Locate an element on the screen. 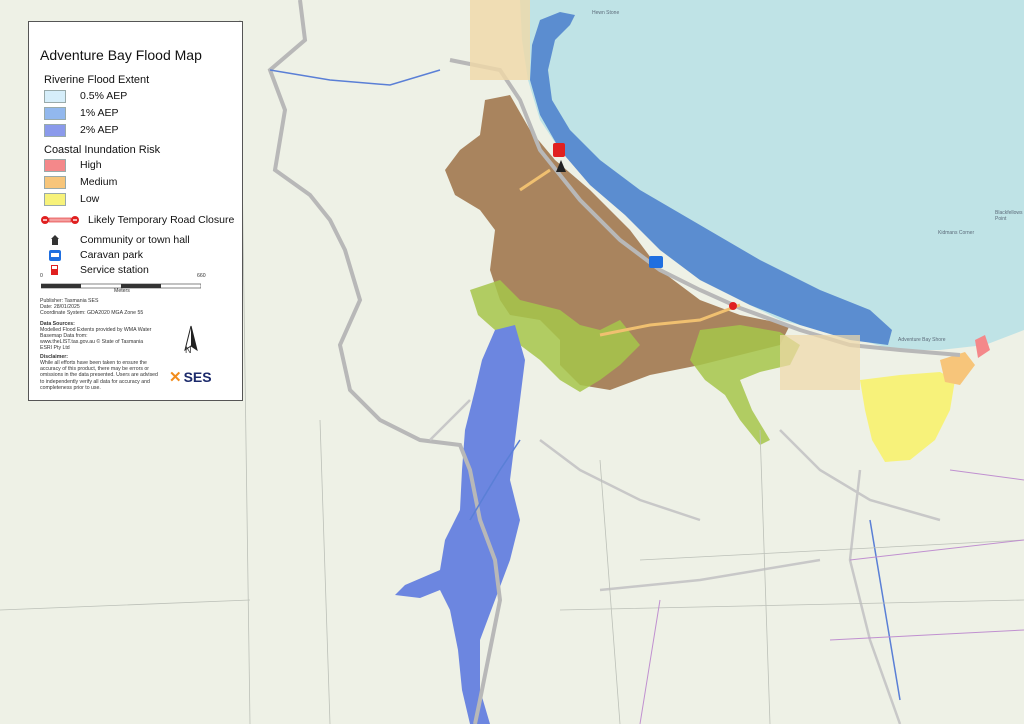  scale-start: 0 is located at coordinates (41, 276).